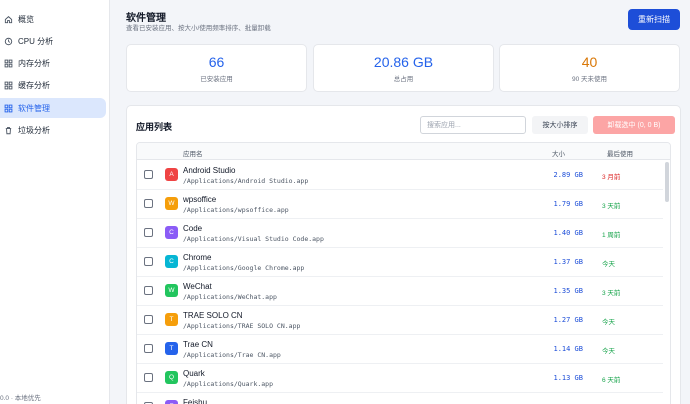 This screenshot has width=690, height=404. What do you see at coordinates (36, 41) in the screenshot?
I see `sidebar-item-label: CPU 分析` at bounding box center [36, 41].